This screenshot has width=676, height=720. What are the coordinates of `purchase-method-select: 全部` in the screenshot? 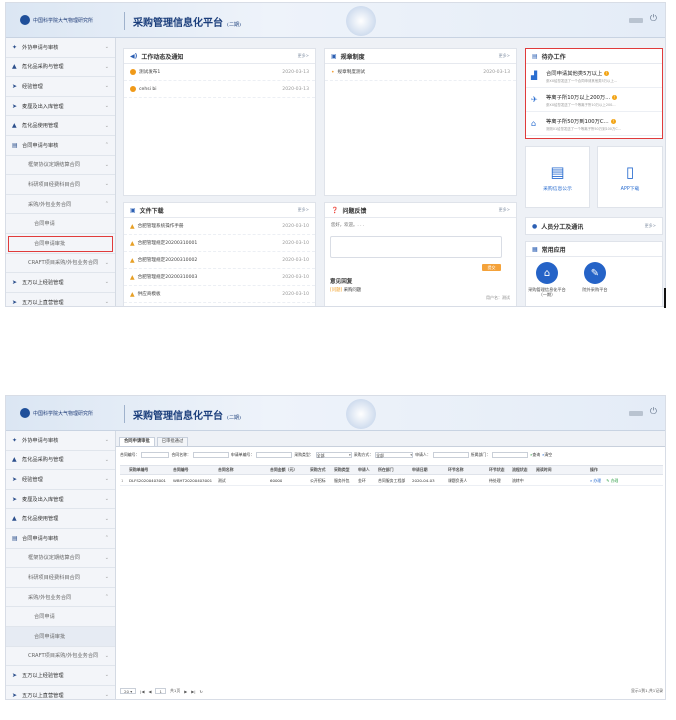 It's located at (394, 455).